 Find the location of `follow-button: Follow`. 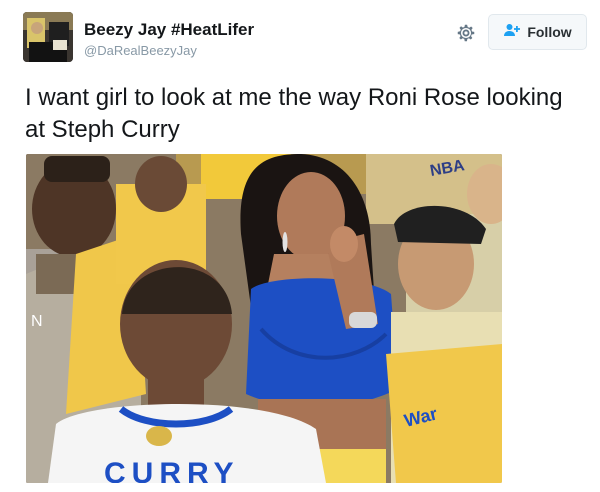

follow-button: Follow is located at coordinates (537, 32).